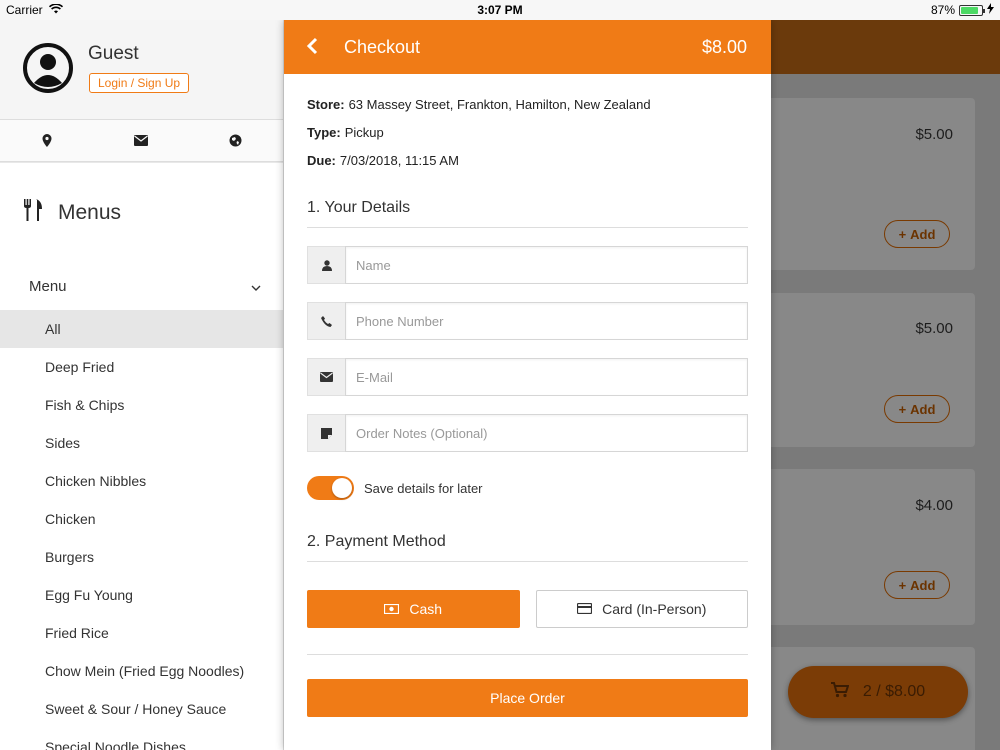 The image size is (1000, 750). Describe the element at coordinates (312, 48) in the screenshot. I see `back-chevron-icon` at that location.